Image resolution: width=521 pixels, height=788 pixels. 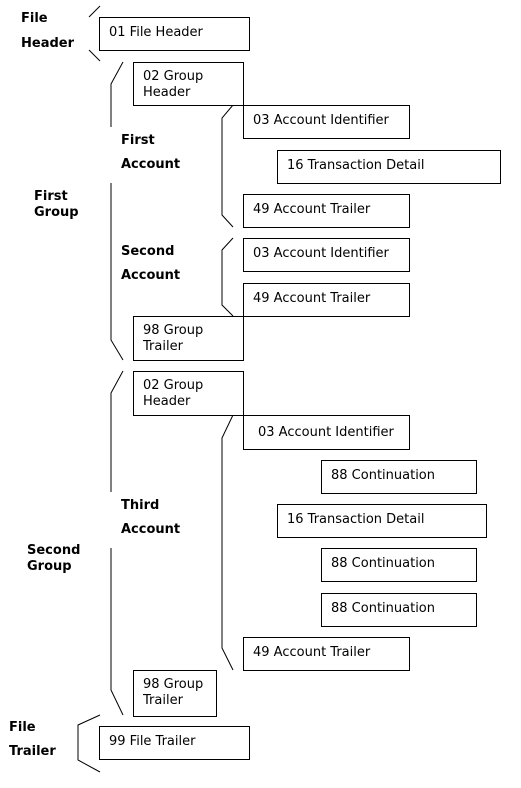 What do you see at coordinates (117, 431) in the screenshot?
I see `second-group-bracket-top` at bounding box center [117, 431].